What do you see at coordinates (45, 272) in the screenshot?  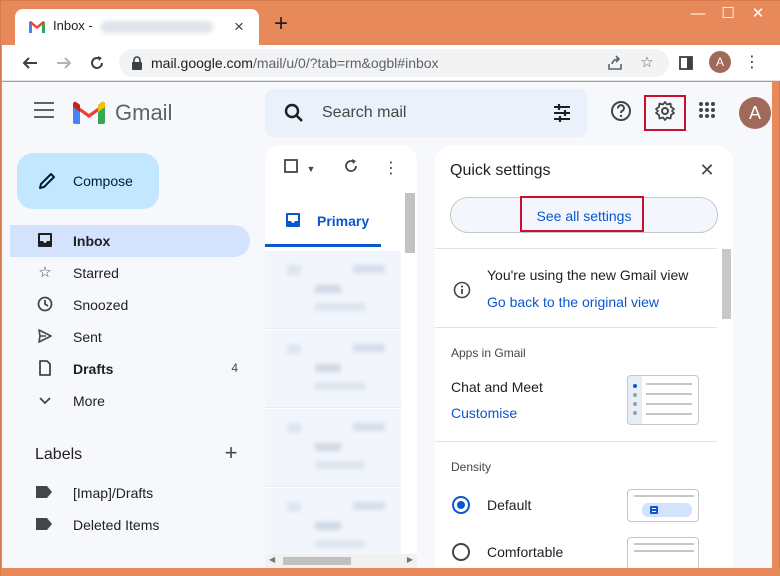 I see `star-icon: ☆` at bounding box center [45, 272].